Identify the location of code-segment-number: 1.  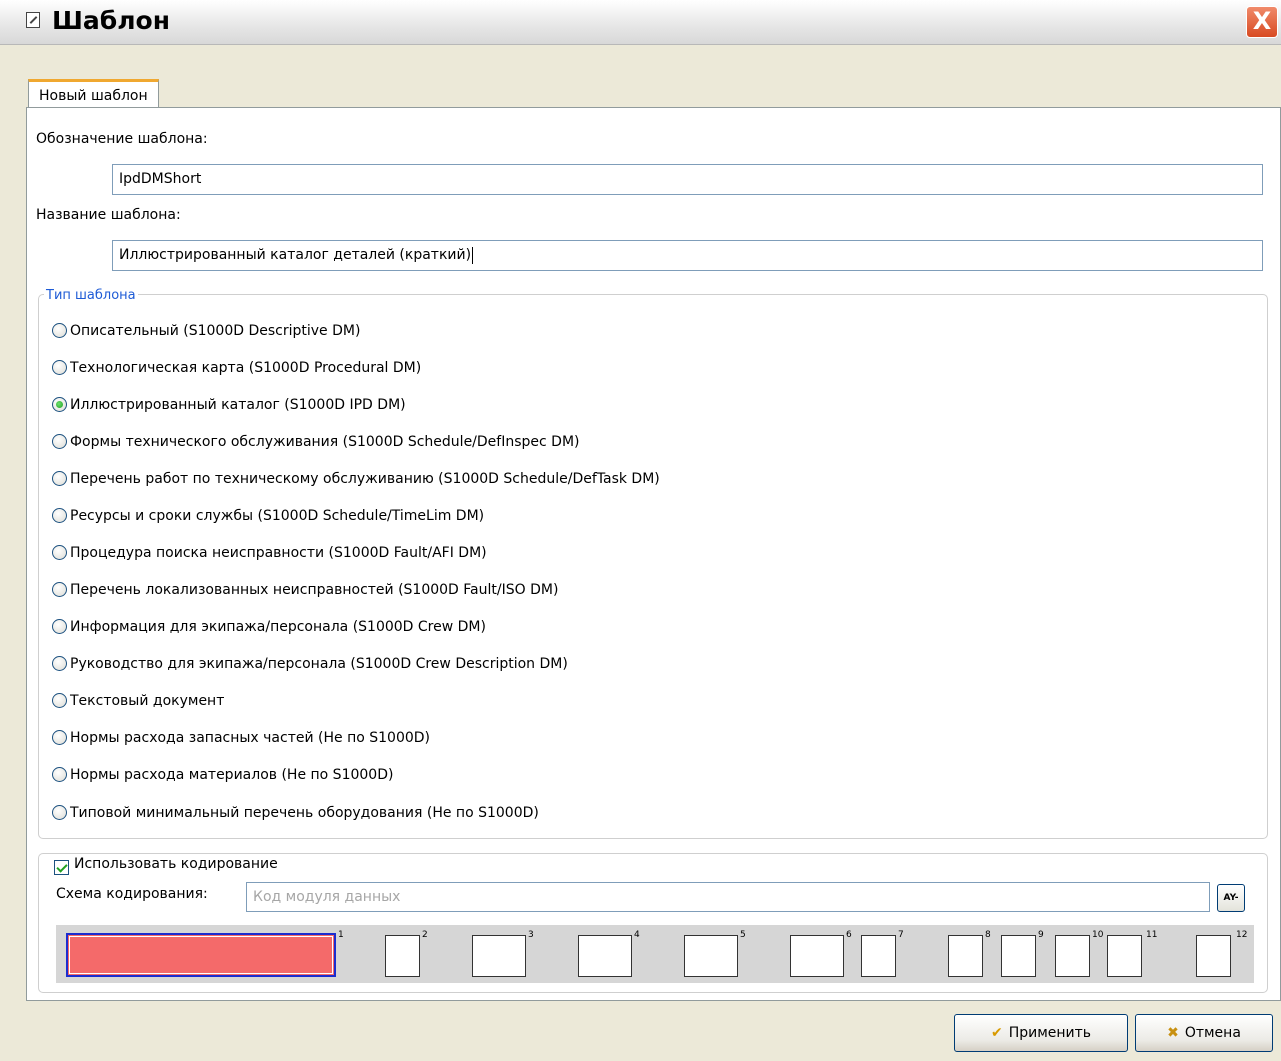
(341, 935).